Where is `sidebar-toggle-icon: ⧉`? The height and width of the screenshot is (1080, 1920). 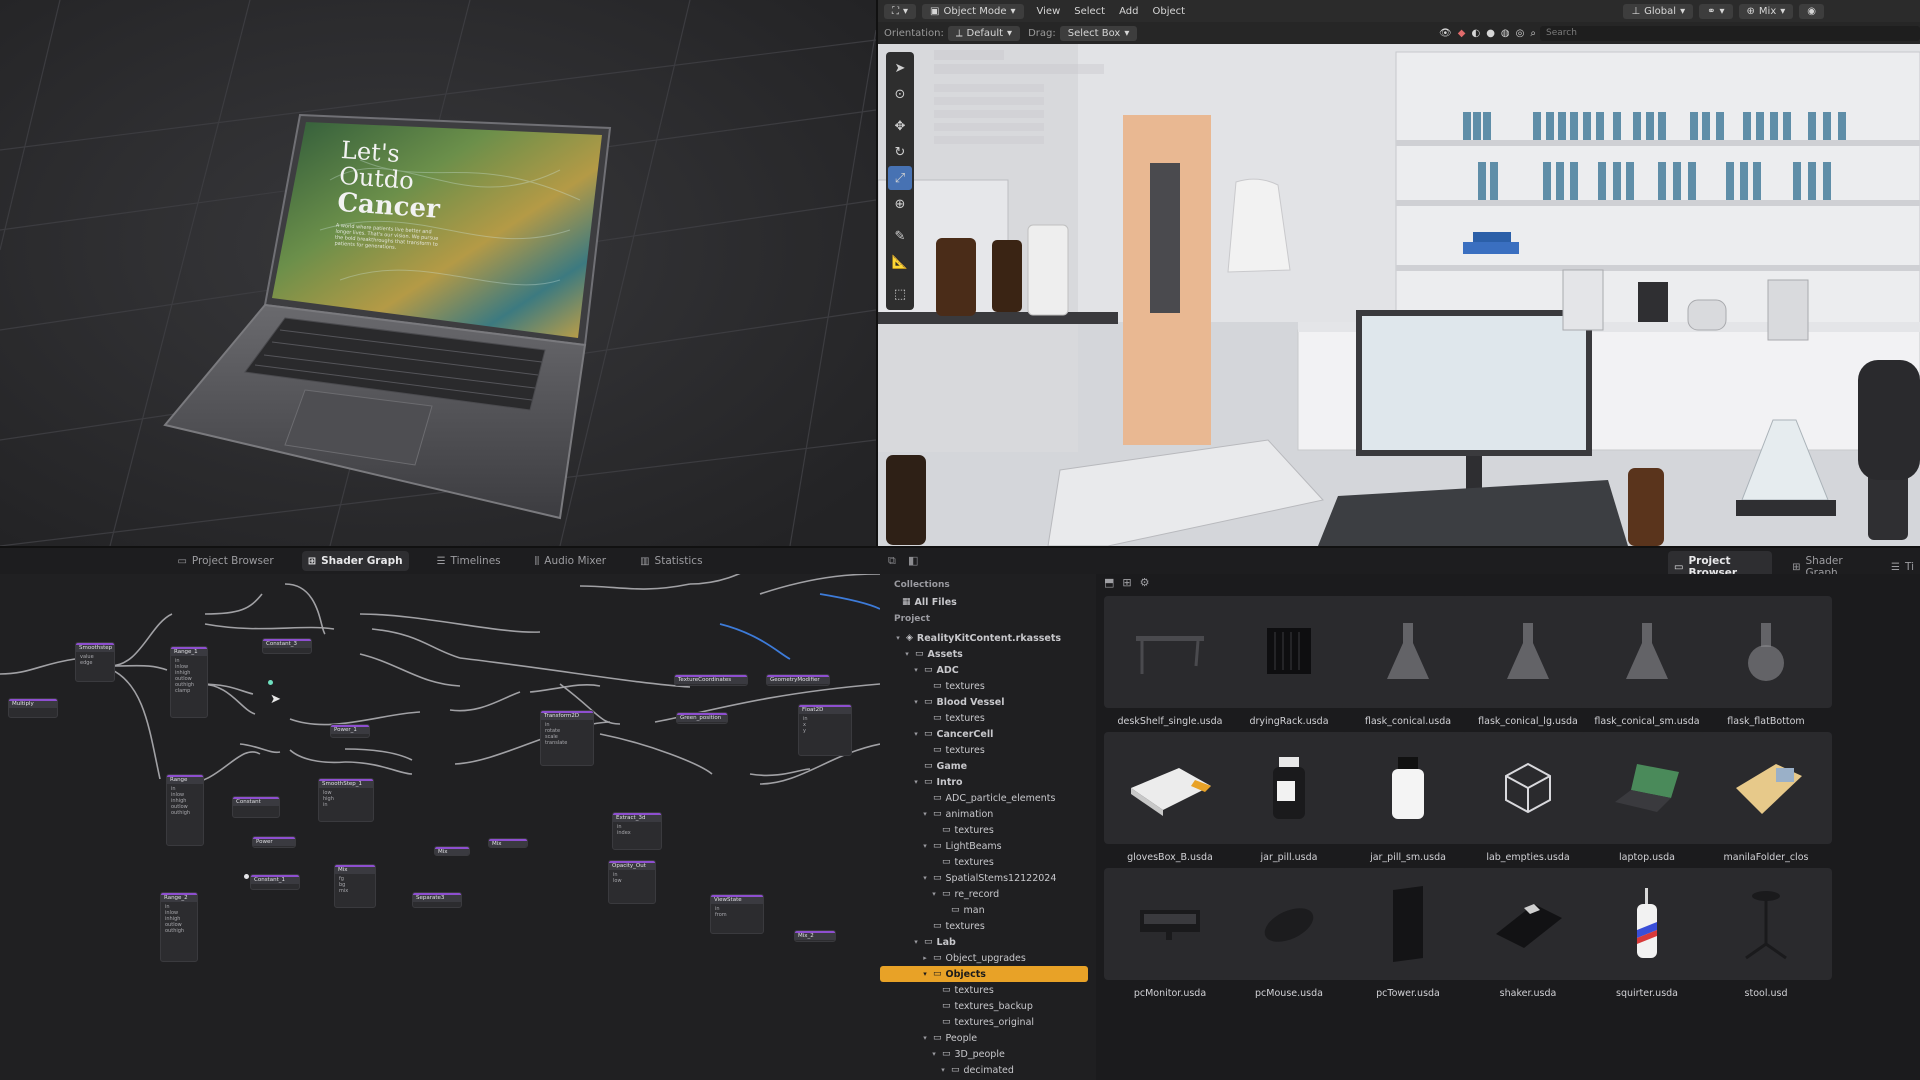 sidebar-toggle-icon: ⧉ is located at coordinates (892, 561).